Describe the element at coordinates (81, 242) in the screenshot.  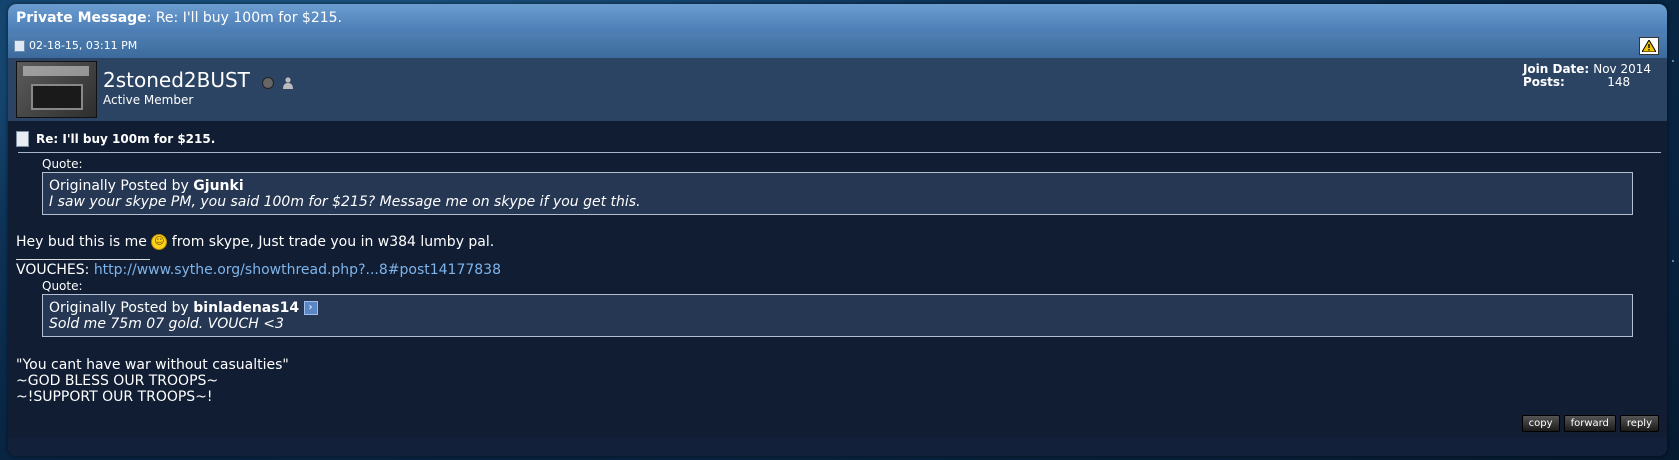
I see `message-text-start: Hey bud this is me` at that location.